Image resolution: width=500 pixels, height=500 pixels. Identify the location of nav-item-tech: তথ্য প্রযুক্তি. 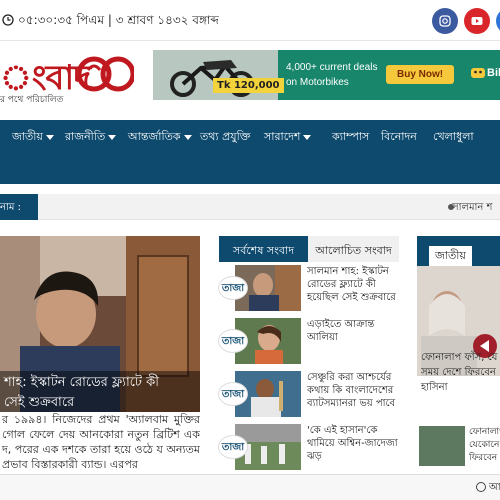
(225, 137).